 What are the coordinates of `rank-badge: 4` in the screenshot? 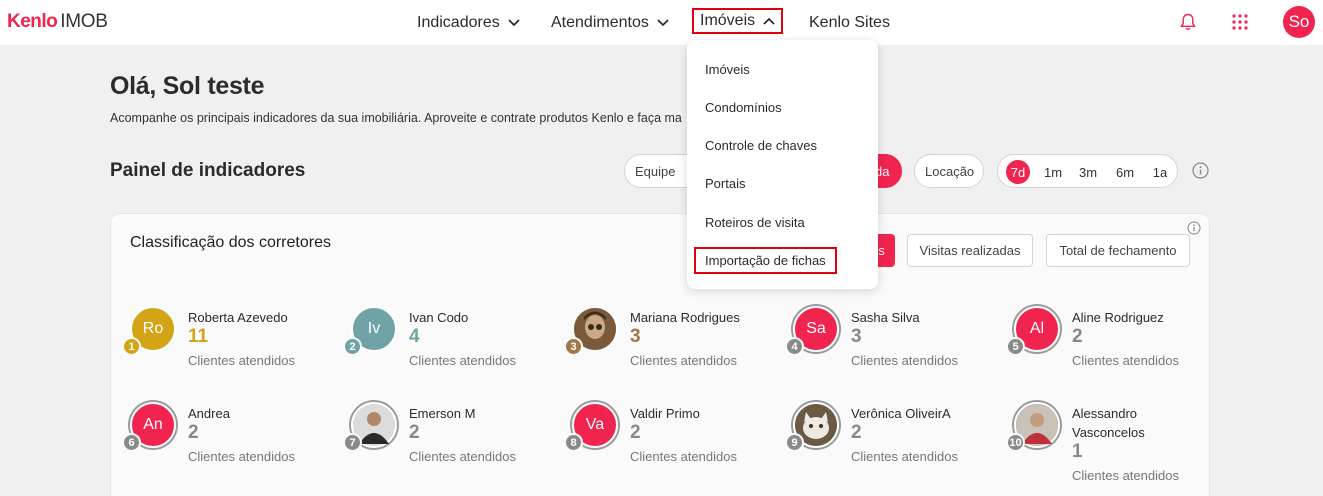 It's located at (794, 346).